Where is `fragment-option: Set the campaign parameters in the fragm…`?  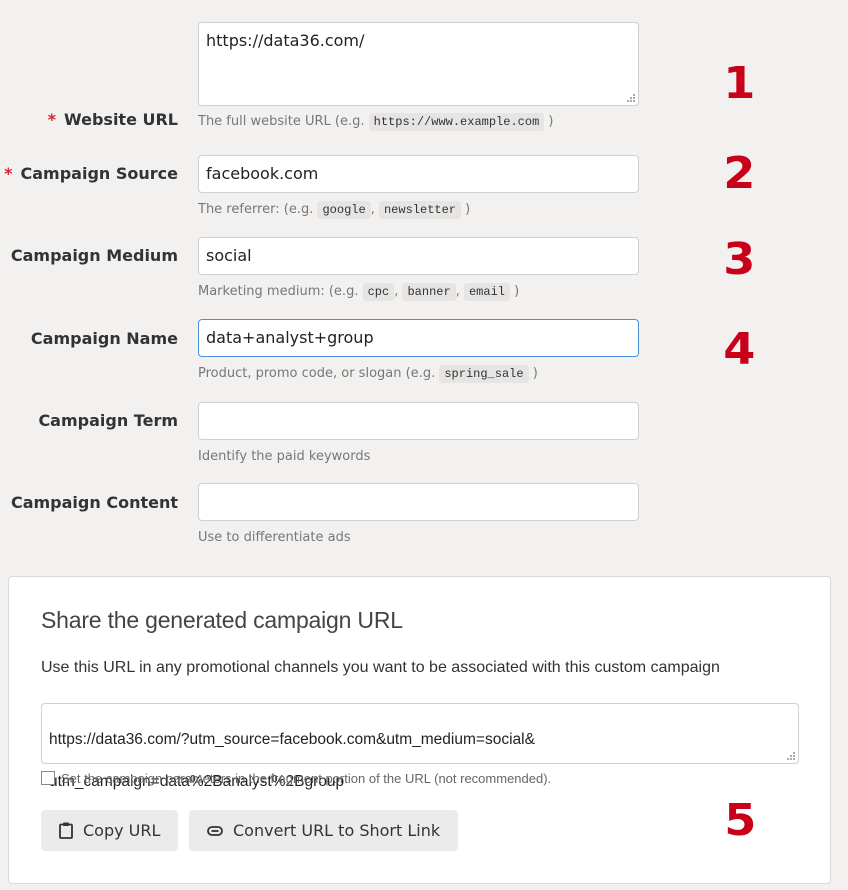 fragment-option: Set the campaign parameters in the fragm… is located at coordinates (296, 778).